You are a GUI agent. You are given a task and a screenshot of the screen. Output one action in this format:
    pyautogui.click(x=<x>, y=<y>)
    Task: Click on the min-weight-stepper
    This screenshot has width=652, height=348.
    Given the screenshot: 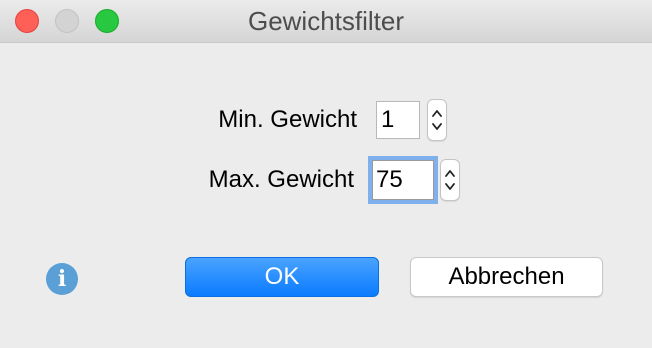 What is the action you would take?
    pyautogui.click(x=437, y=120)
    